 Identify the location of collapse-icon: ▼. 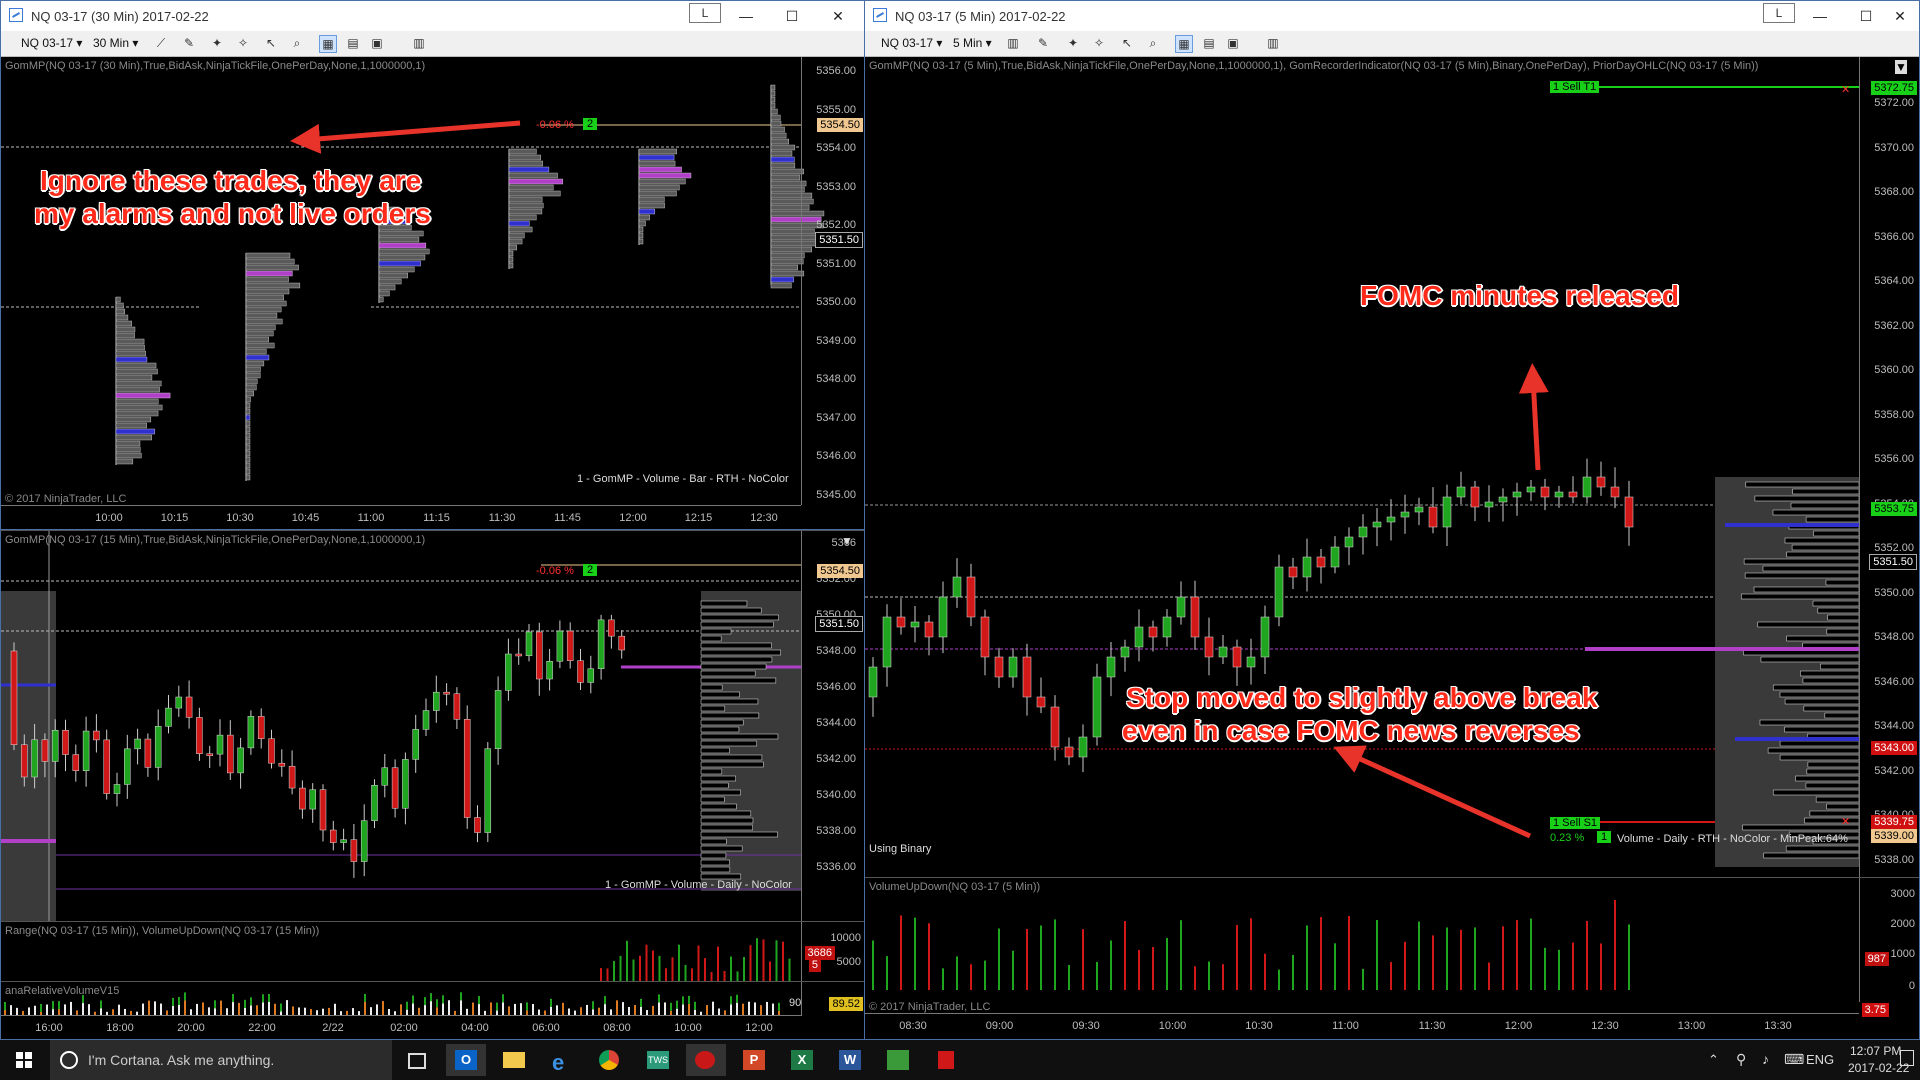
(847, 541).